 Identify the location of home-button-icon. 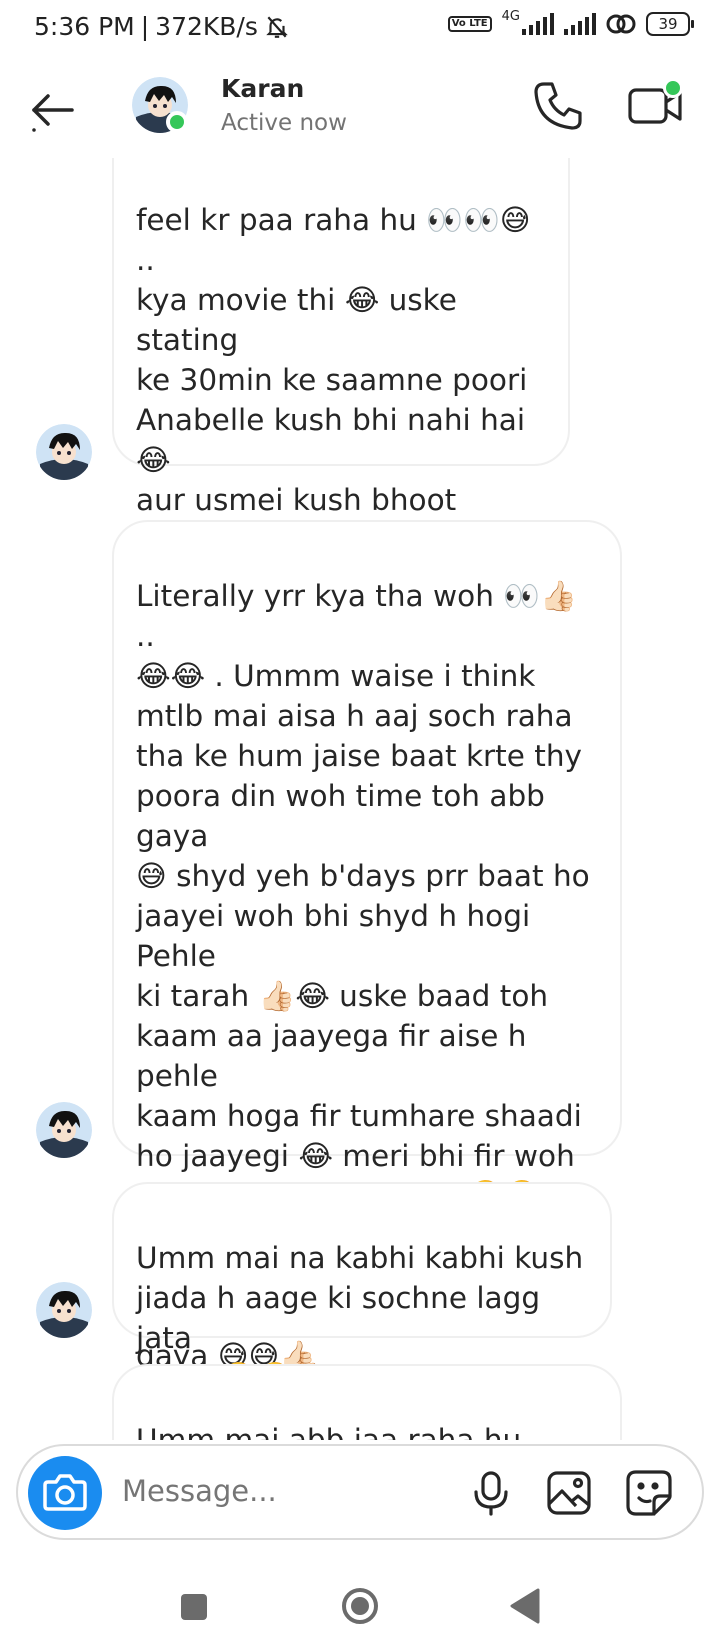
(360, 1606).